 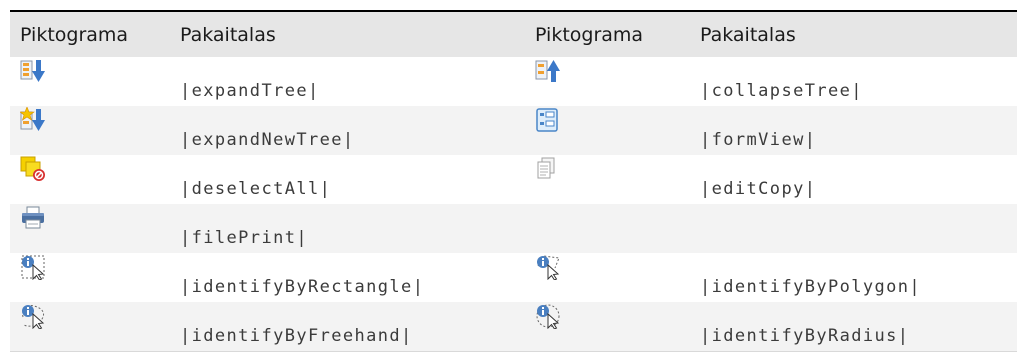 I want to click on collapse-tree-icon, so click(x=547, y=71).